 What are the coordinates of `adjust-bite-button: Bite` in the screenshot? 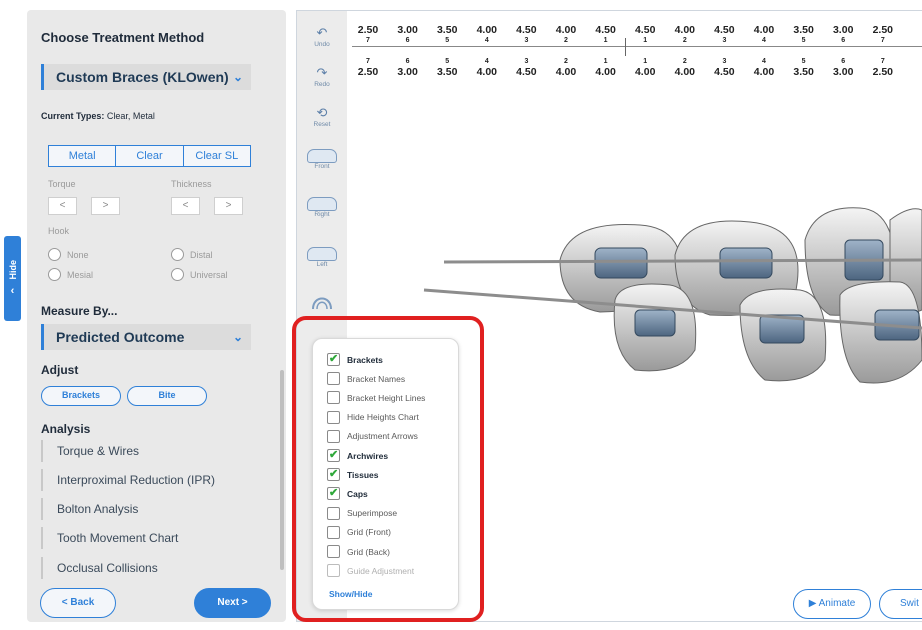 It's located at (167, 396).